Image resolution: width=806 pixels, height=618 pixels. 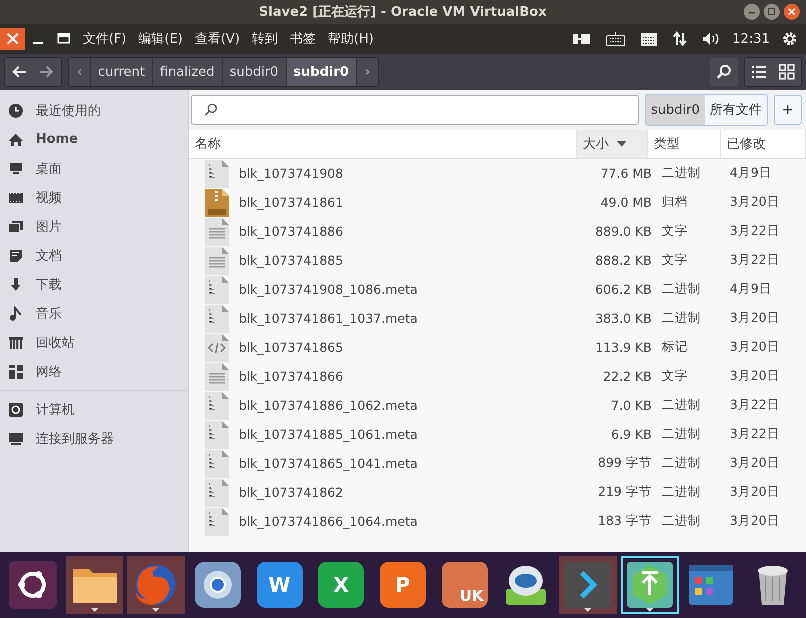 What do you see at coordinates (341, 585) in the screenshot?
I see `app-icon: X` at bounding box center [341, 585].